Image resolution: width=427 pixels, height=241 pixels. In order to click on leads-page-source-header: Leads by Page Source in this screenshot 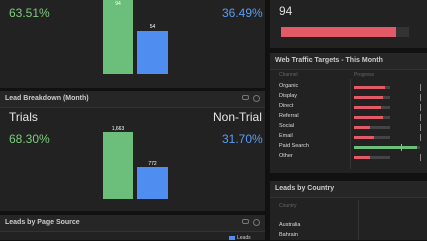, I will do `click(132, 223)`.